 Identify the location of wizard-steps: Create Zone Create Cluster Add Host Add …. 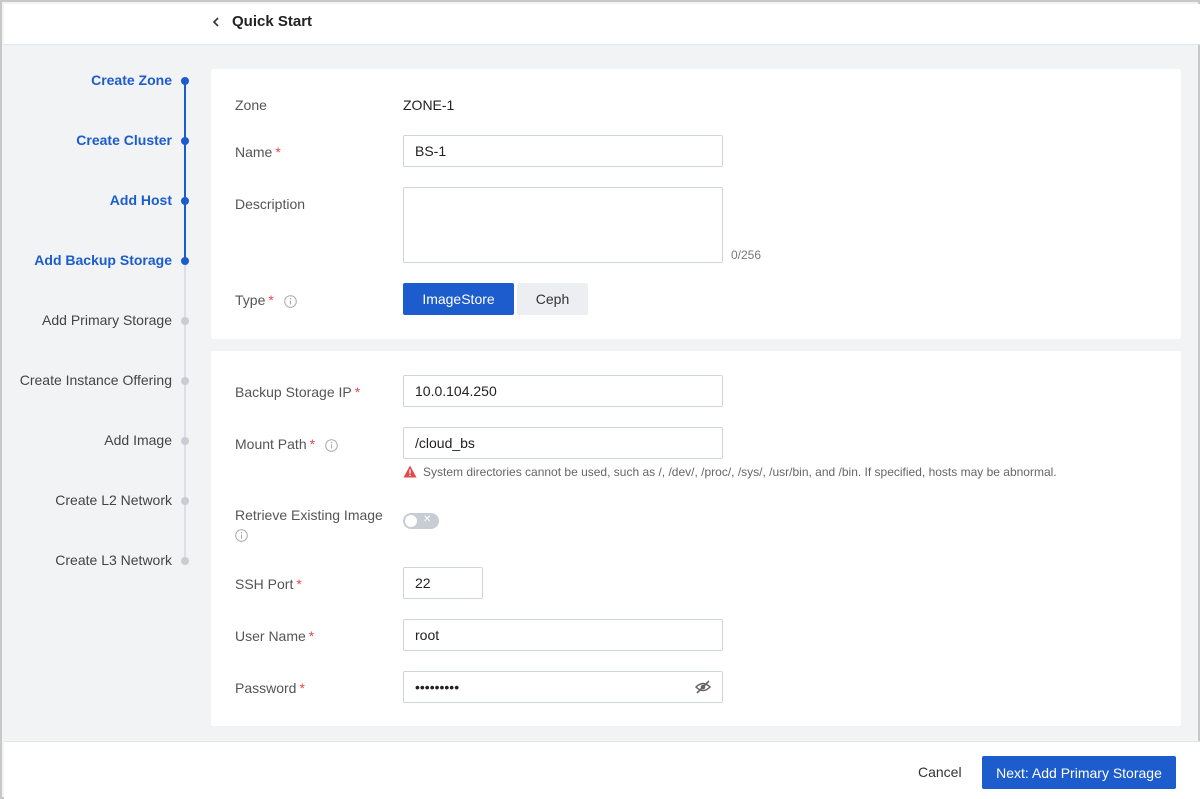
(102, 395).